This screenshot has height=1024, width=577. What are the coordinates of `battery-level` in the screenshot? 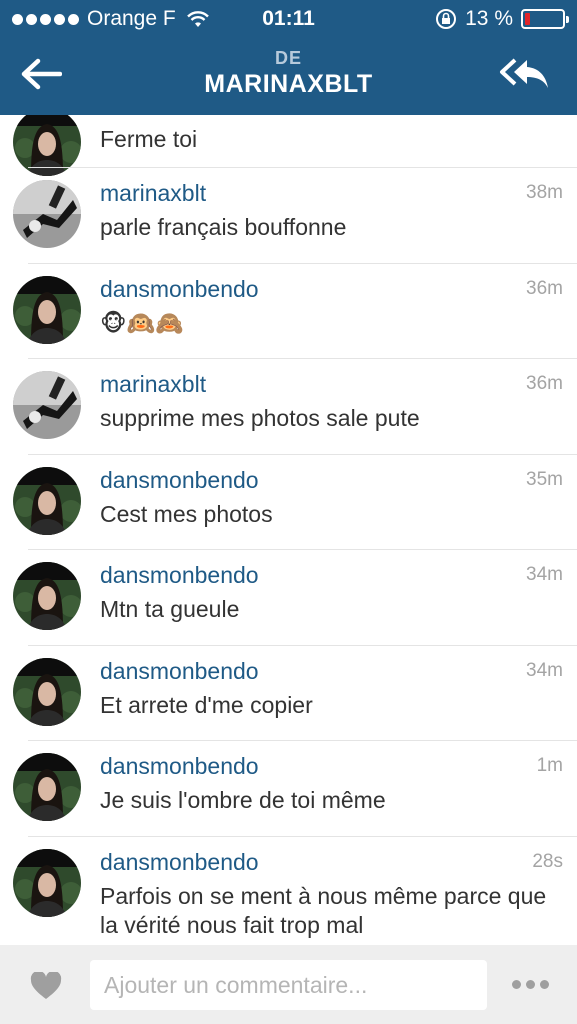 It's located at (527, 19).